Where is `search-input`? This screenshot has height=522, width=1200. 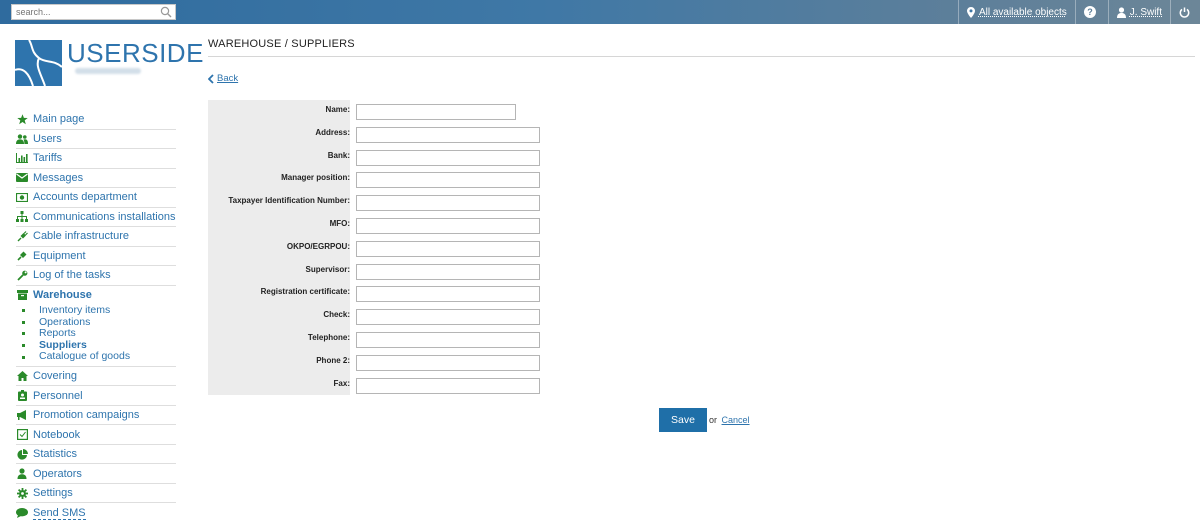
search-input is located at coordinates (82, 12).